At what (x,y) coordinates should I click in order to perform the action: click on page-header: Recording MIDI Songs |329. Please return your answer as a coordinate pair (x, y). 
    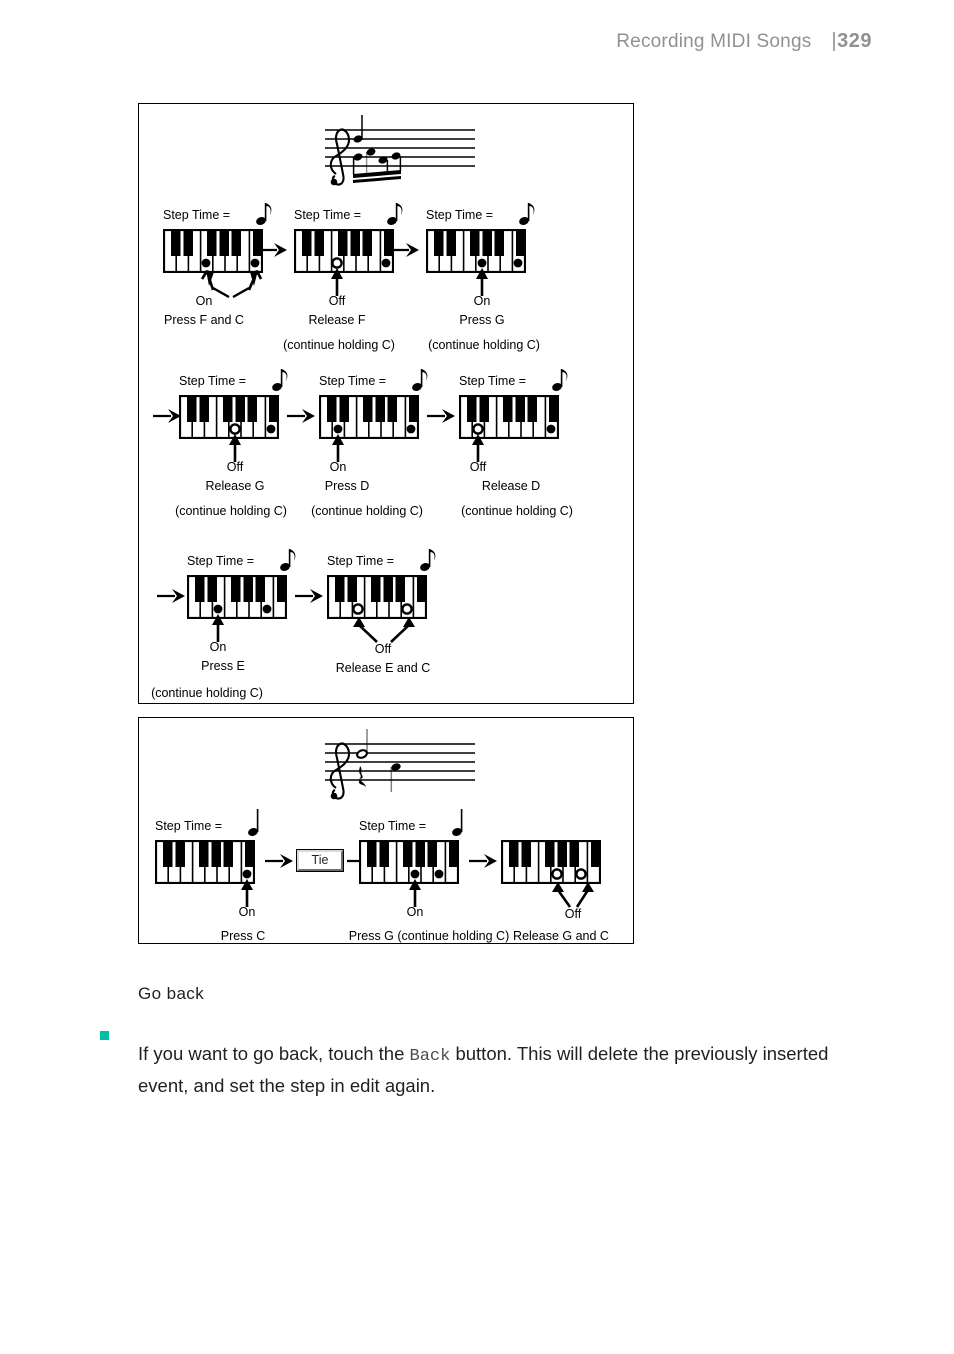
    Looking at the image, I should click on (744, 41).